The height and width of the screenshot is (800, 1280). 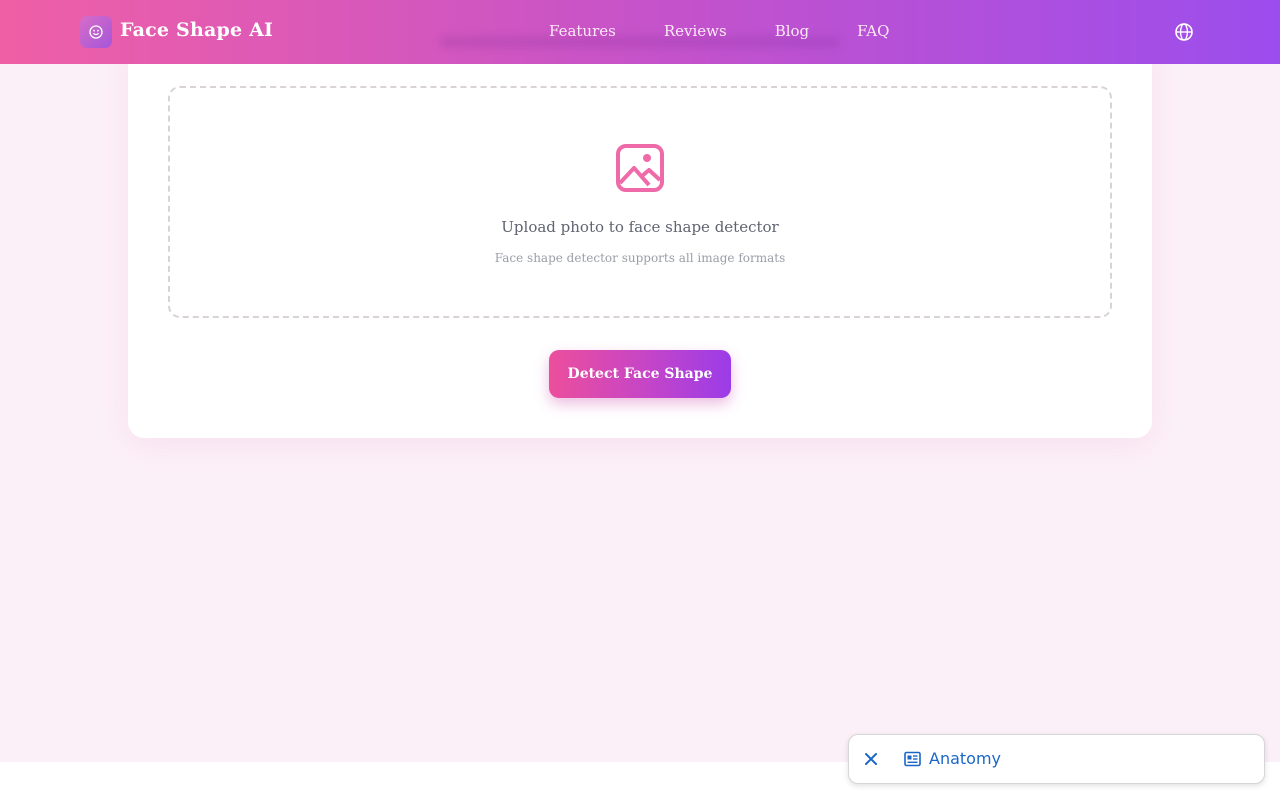 I want to click on logo, so click(x=96, y=32).